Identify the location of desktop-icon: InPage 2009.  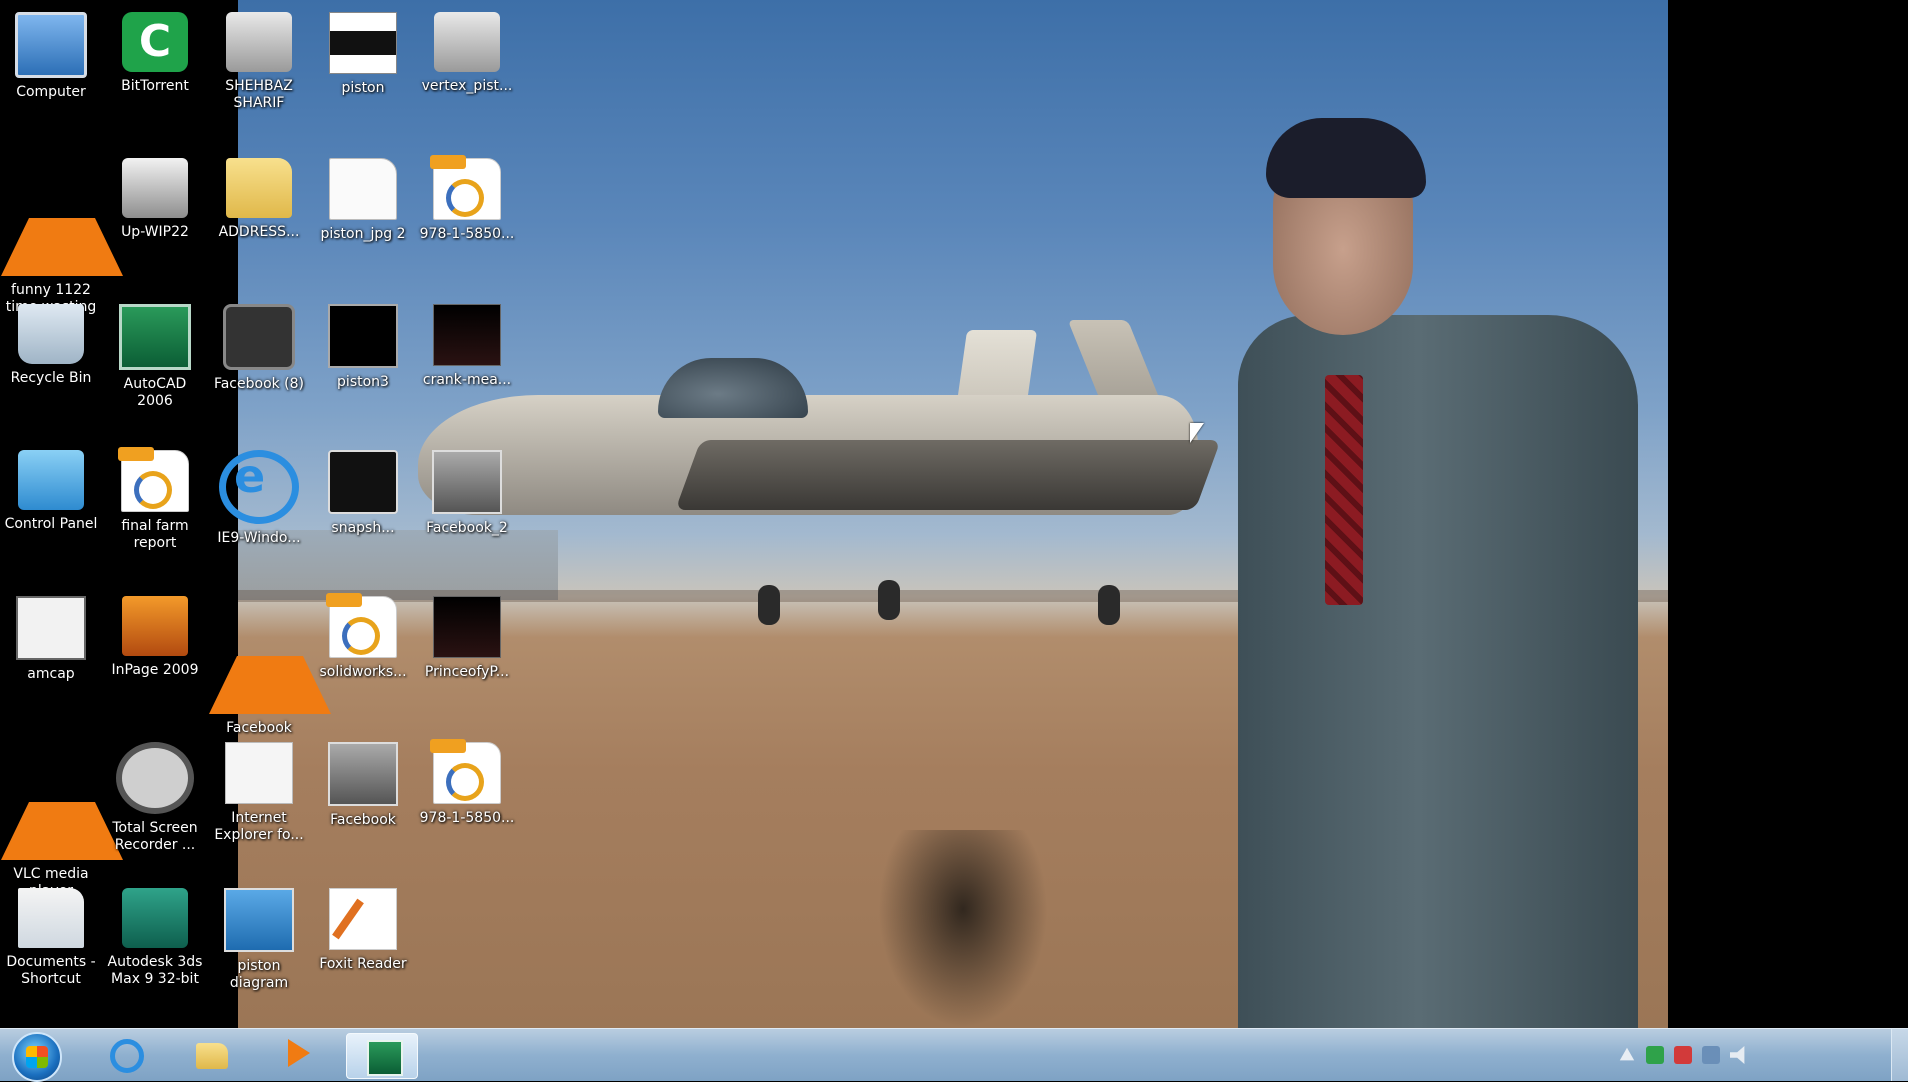
(155, 632).